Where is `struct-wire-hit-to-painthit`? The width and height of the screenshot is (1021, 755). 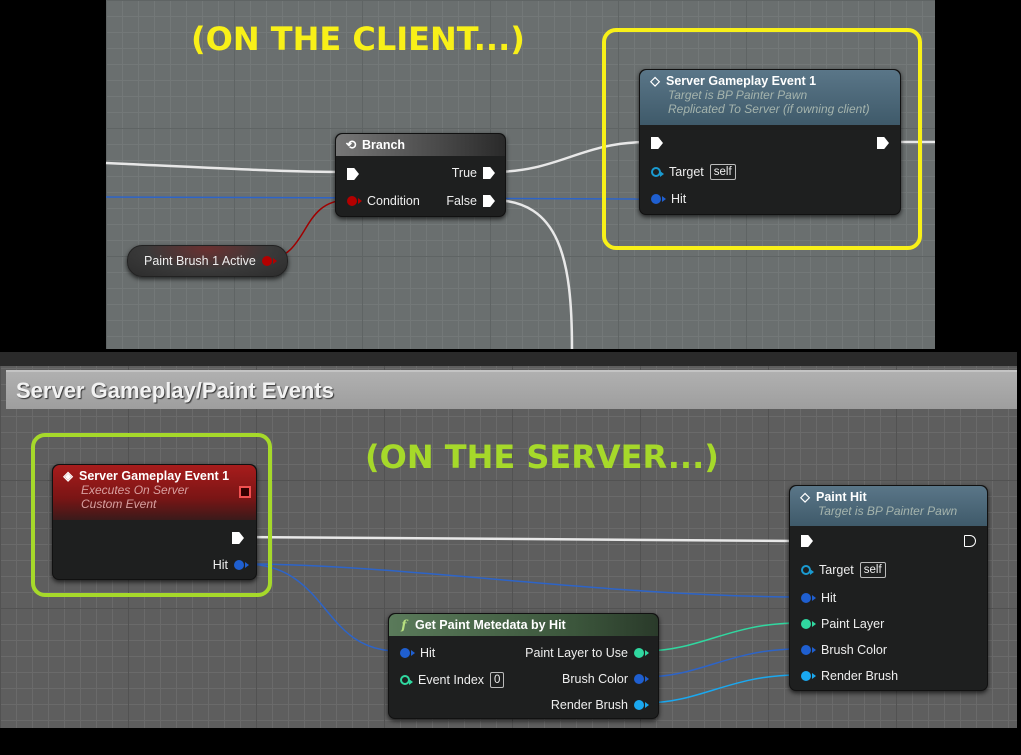 struct-wire-hit-to-painthit is located at coordinates (521, 580).